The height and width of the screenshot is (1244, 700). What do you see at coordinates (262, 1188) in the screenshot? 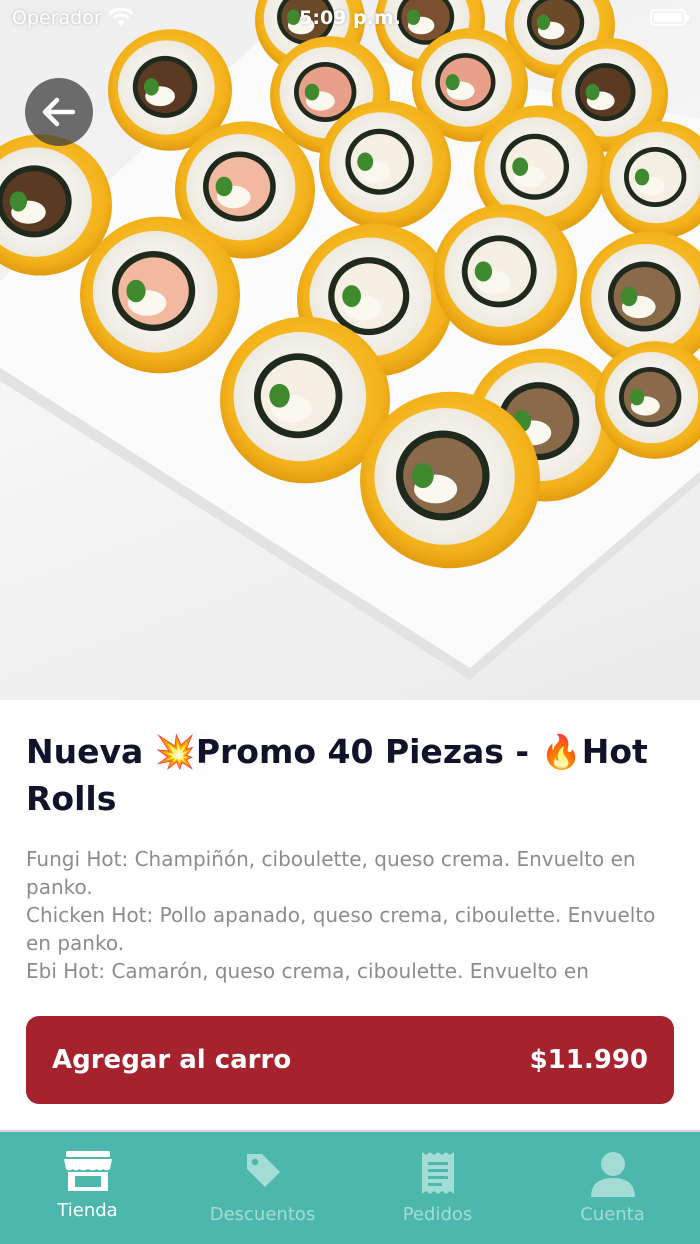
I see `tab-descuentos: Descuentos` at bounding box center [262, 1188].